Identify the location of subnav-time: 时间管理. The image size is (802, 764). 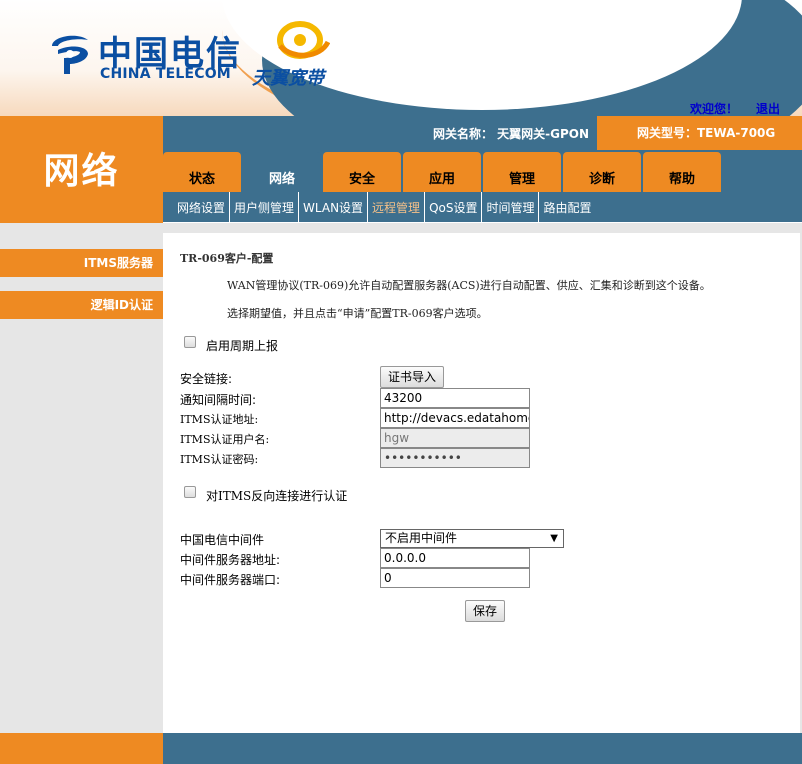
(509, 208).